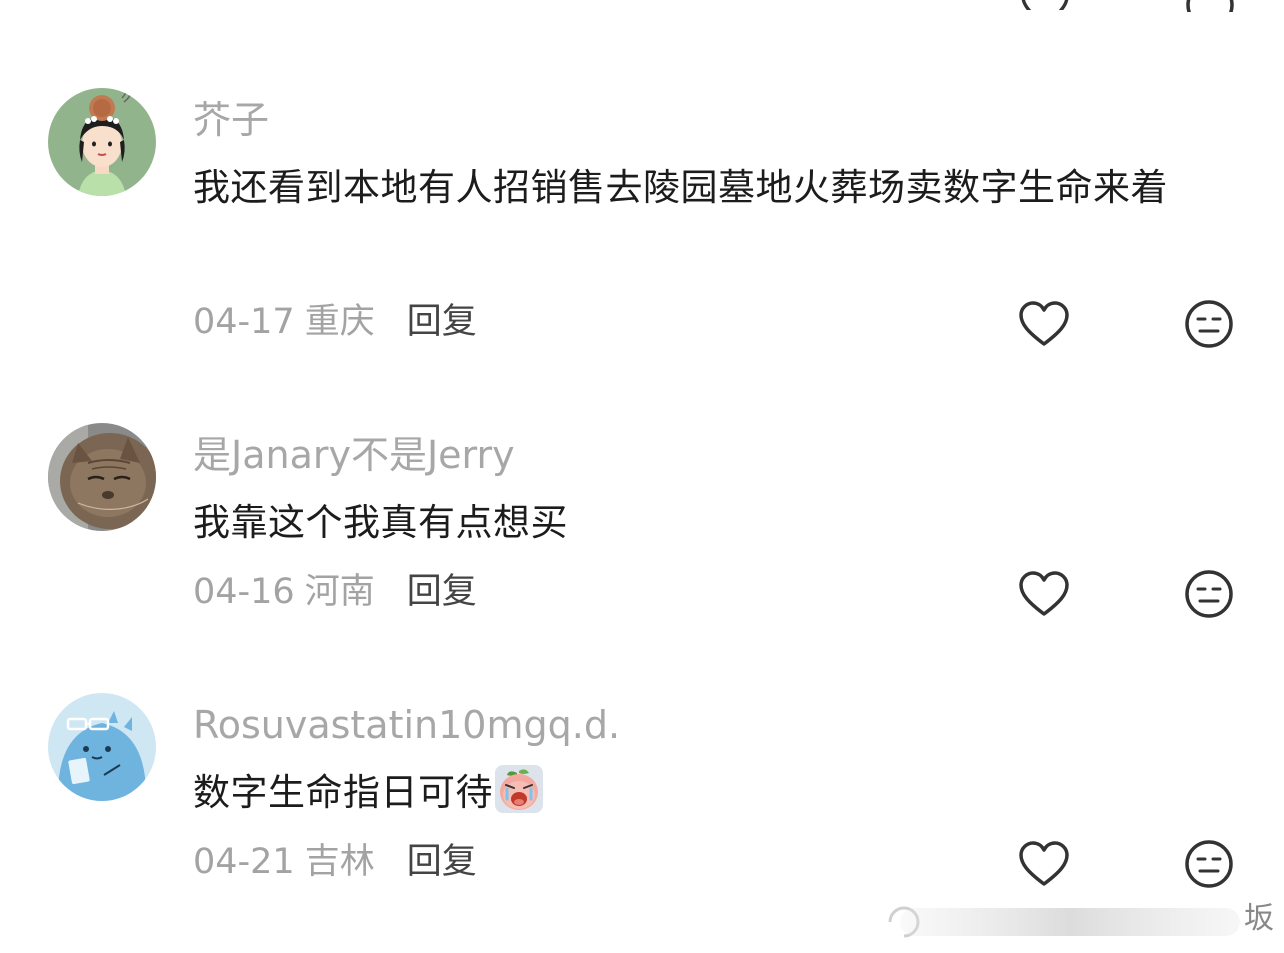 This screenshot has height=953, width=1284. Describe the element at coordinates (343, 792) in the screenshot. I see `comment-text-body: 数字生命指日可待` at that location.